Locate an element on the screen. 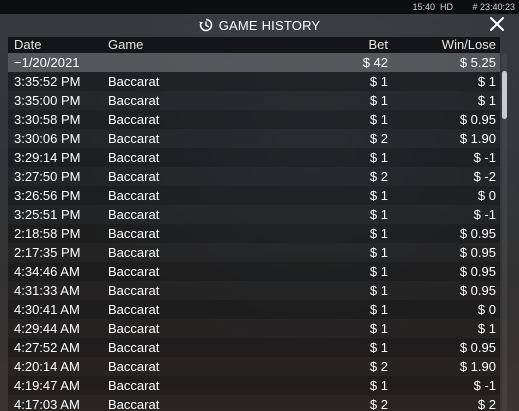 This screenshot has height=411, width=519. table-header: Date Game Bet Win/Lose is located at coordinates (254, 45).